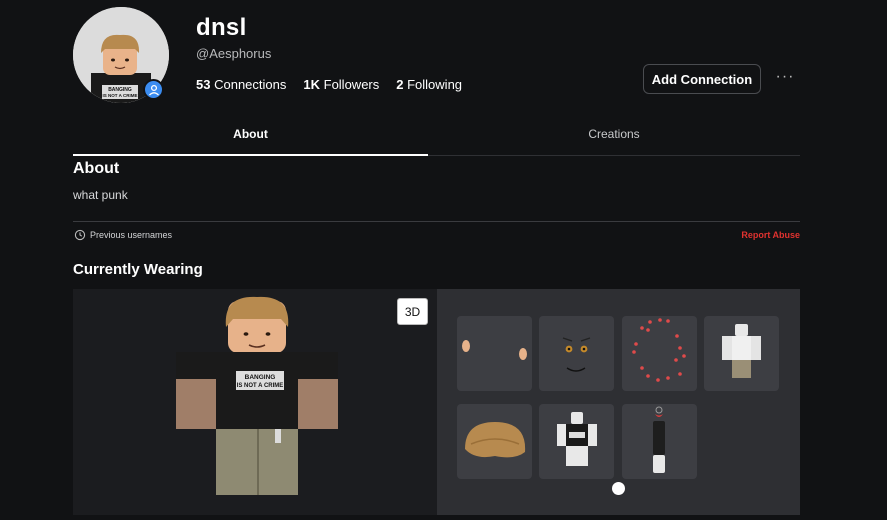 This screenshot has height=520, width=887. What do you see at coordinates (153, 89) in the screenshot?
I see `verified-badge-icon` at bounding box center [153, 89].